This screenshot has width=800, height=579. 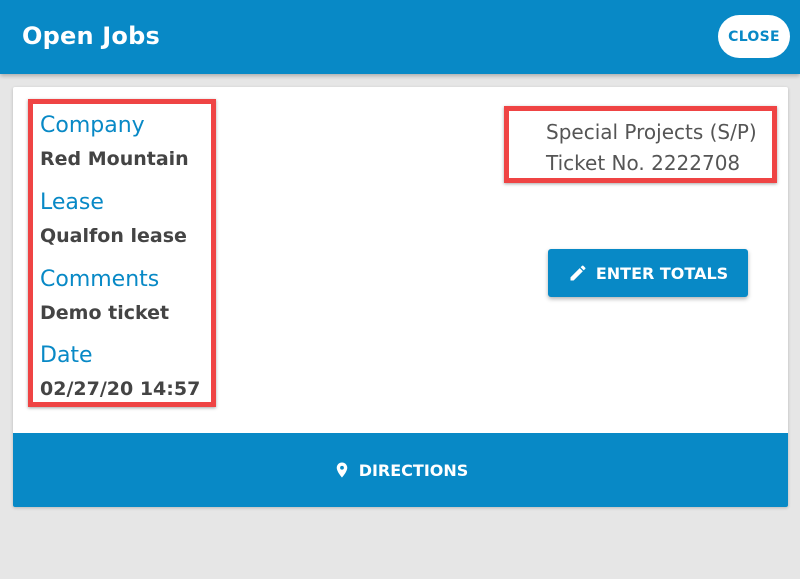 I want to click on close-button: CLOSE, so click(x=754, y=36).